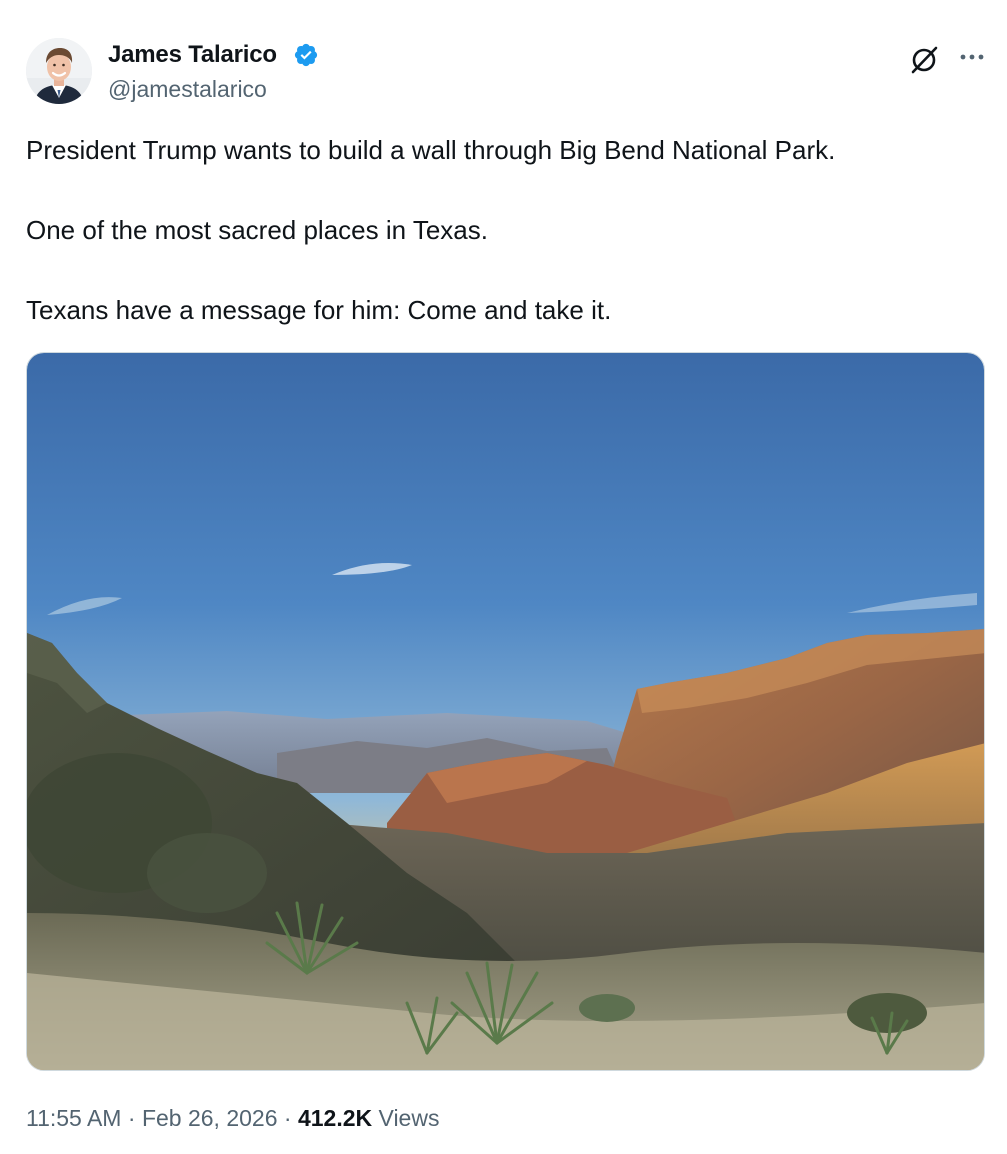 The height and width of the screenshot is (1154, 1007). I want to click on avatar, so click(59, 71).